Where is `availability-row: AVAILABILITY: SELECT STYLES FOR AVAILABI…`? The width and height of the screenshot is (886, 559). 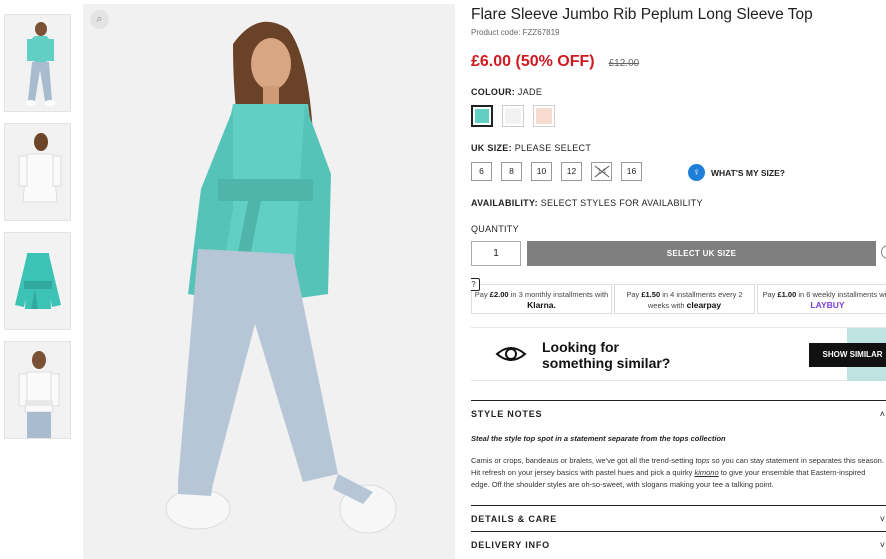 availability-row: AVAILABILITY: SELECT STYLES FOR AVAILABI… is located at coordinates (587, 203).